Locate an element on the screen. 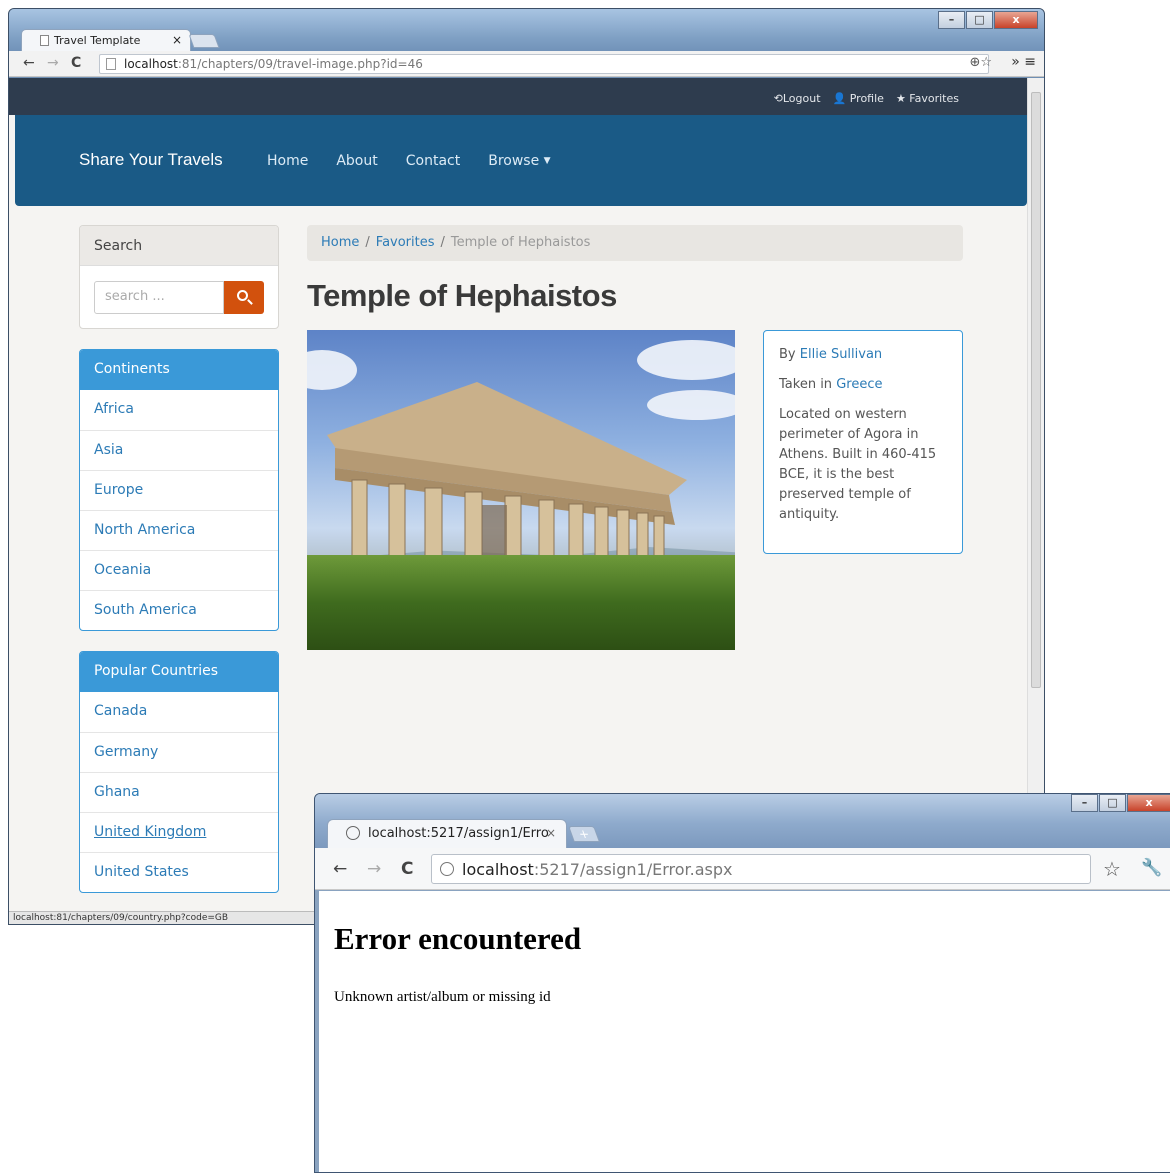 The width and height of the screenshot is (1170, 1173). wrench-icon: 🔧 is located at coordinates (1151, 868).